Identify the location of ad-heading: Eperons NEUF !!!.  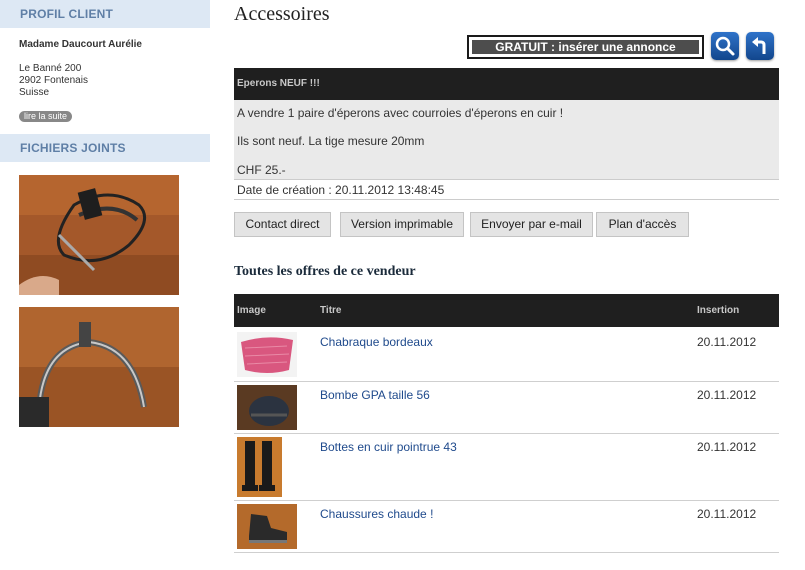
(506, 84).